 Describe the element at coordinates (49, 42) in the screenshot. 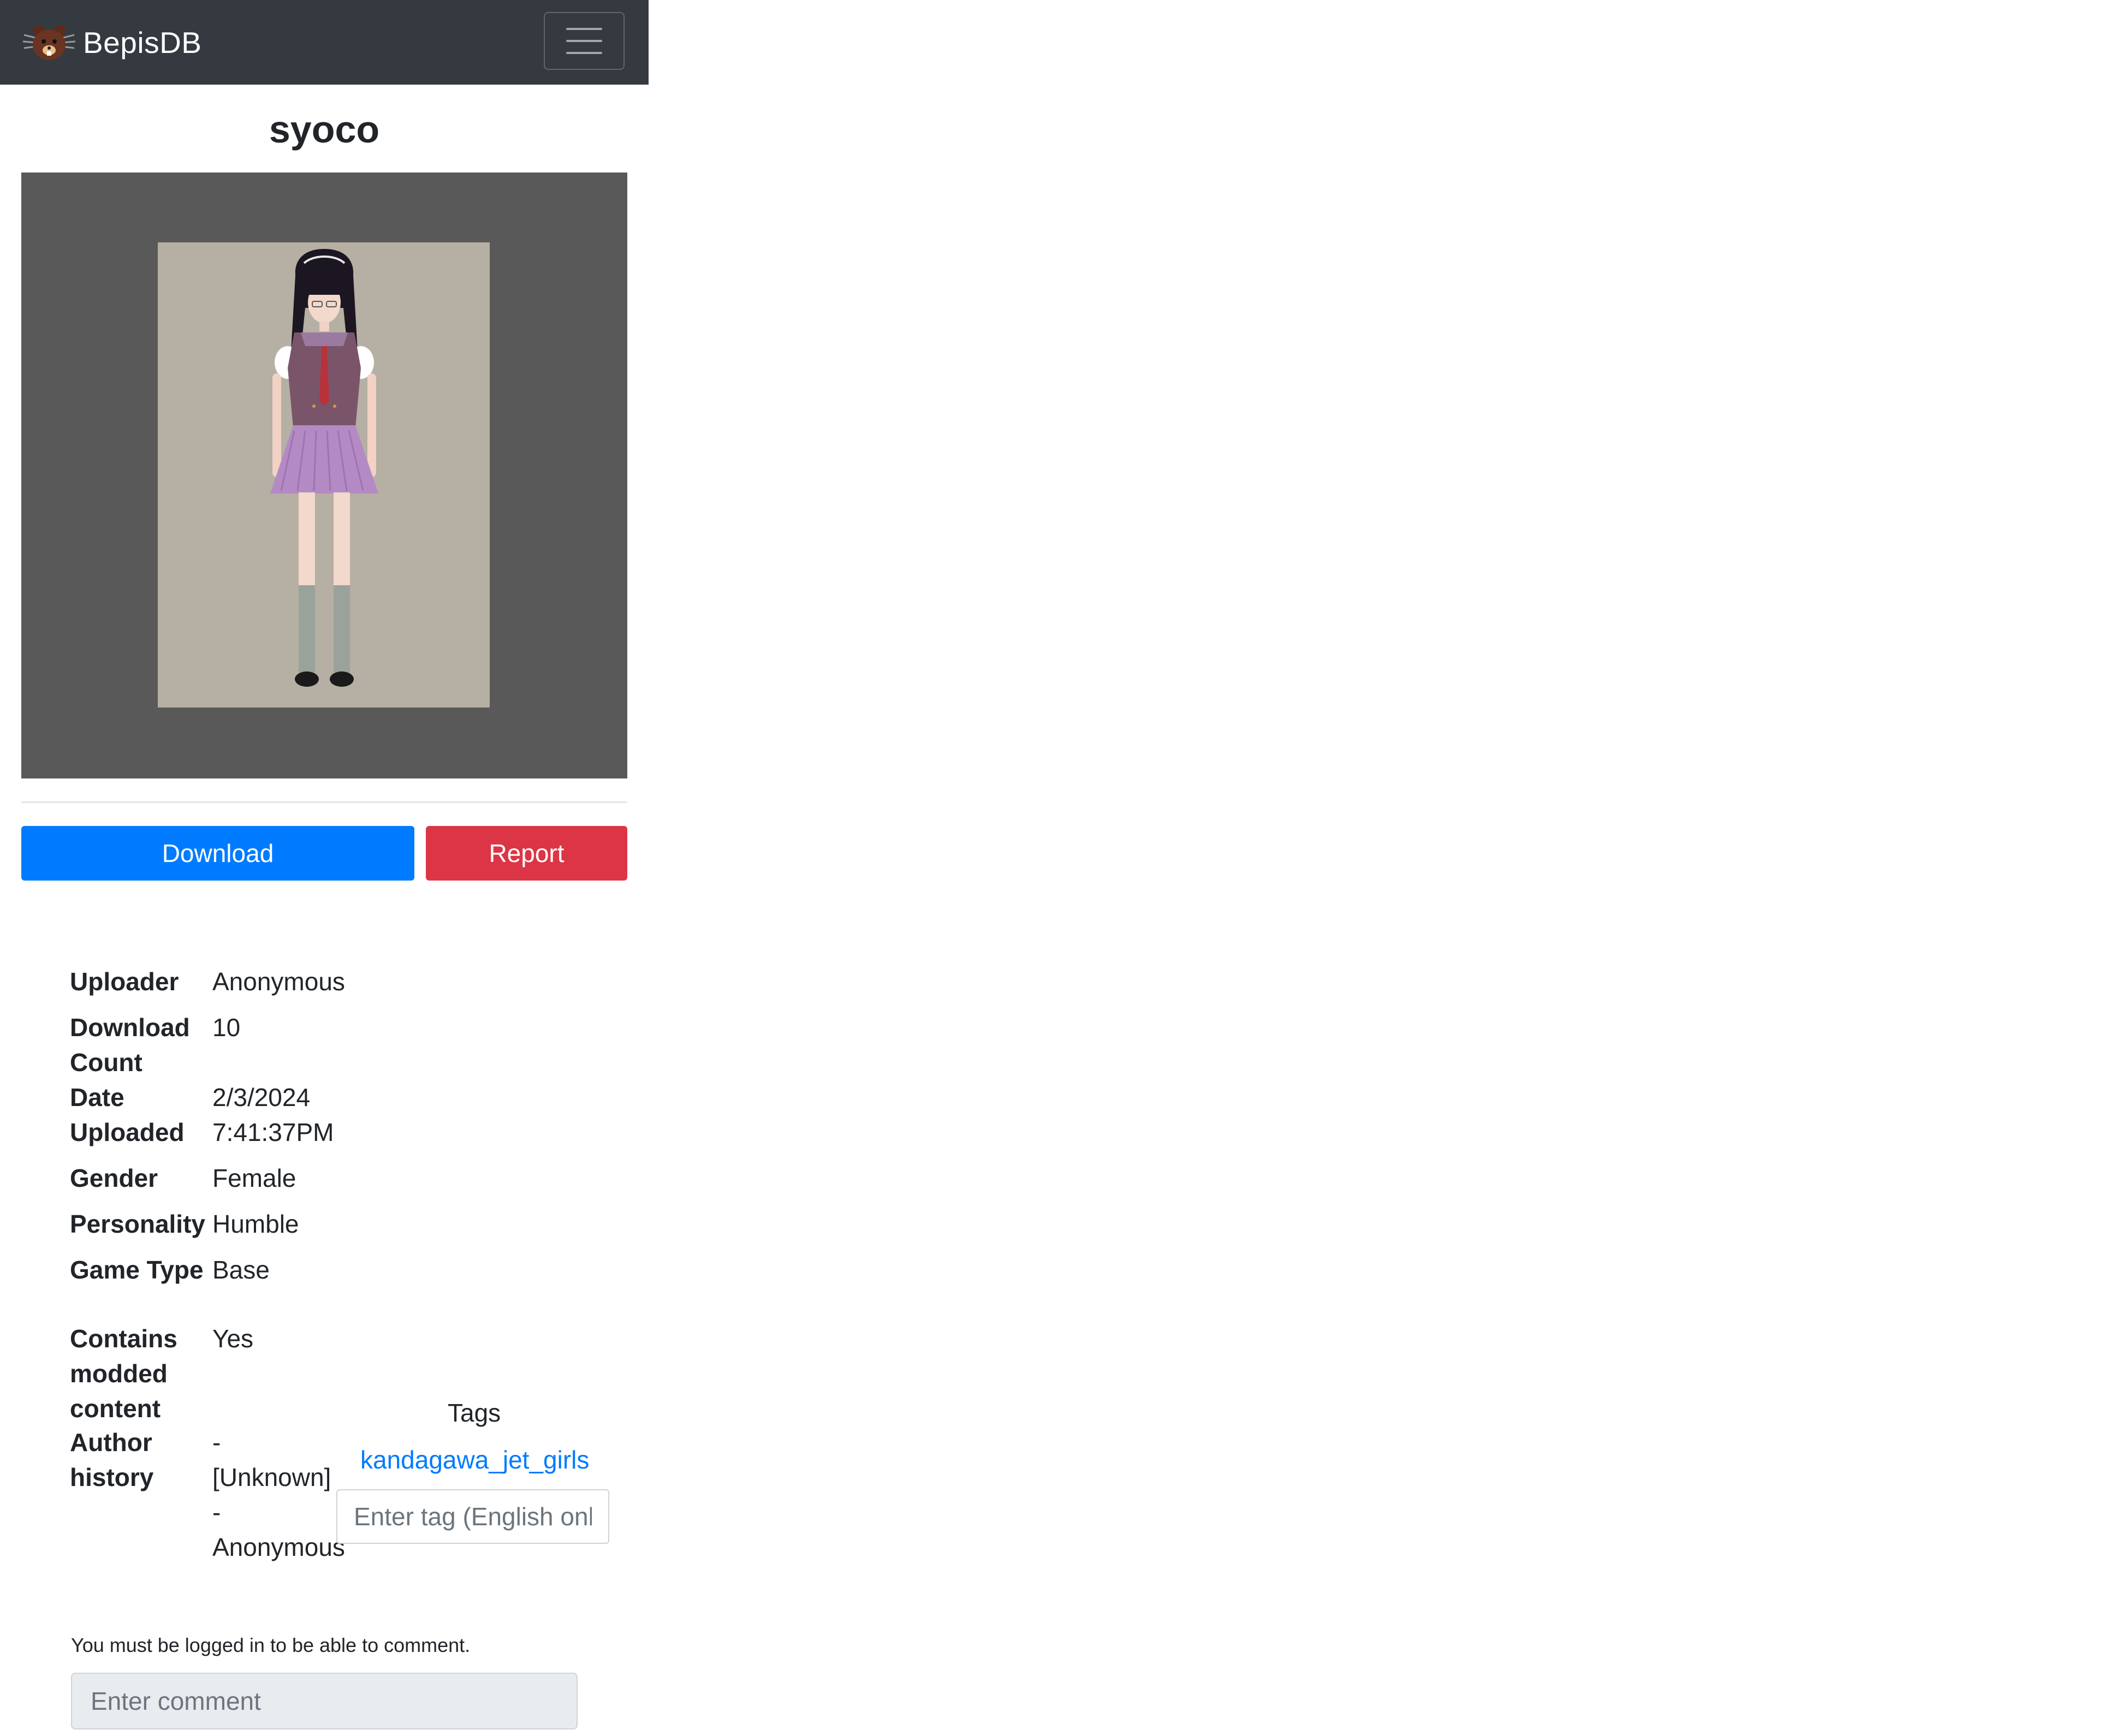

I see `bear-face-icon` at that location.